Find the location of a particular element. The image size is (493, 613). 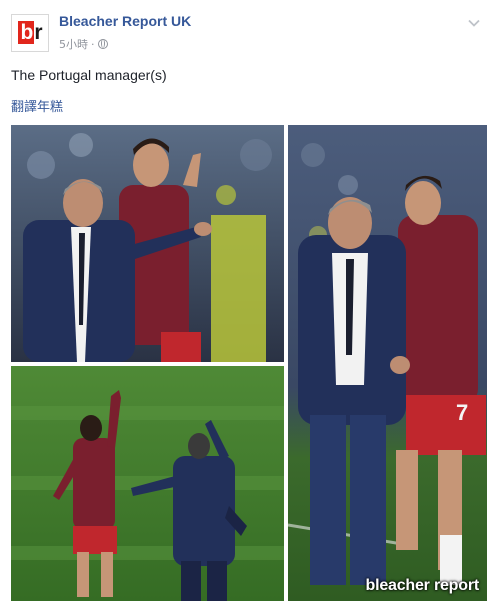

svg-text: 7 is located at coordinates (462, 412).